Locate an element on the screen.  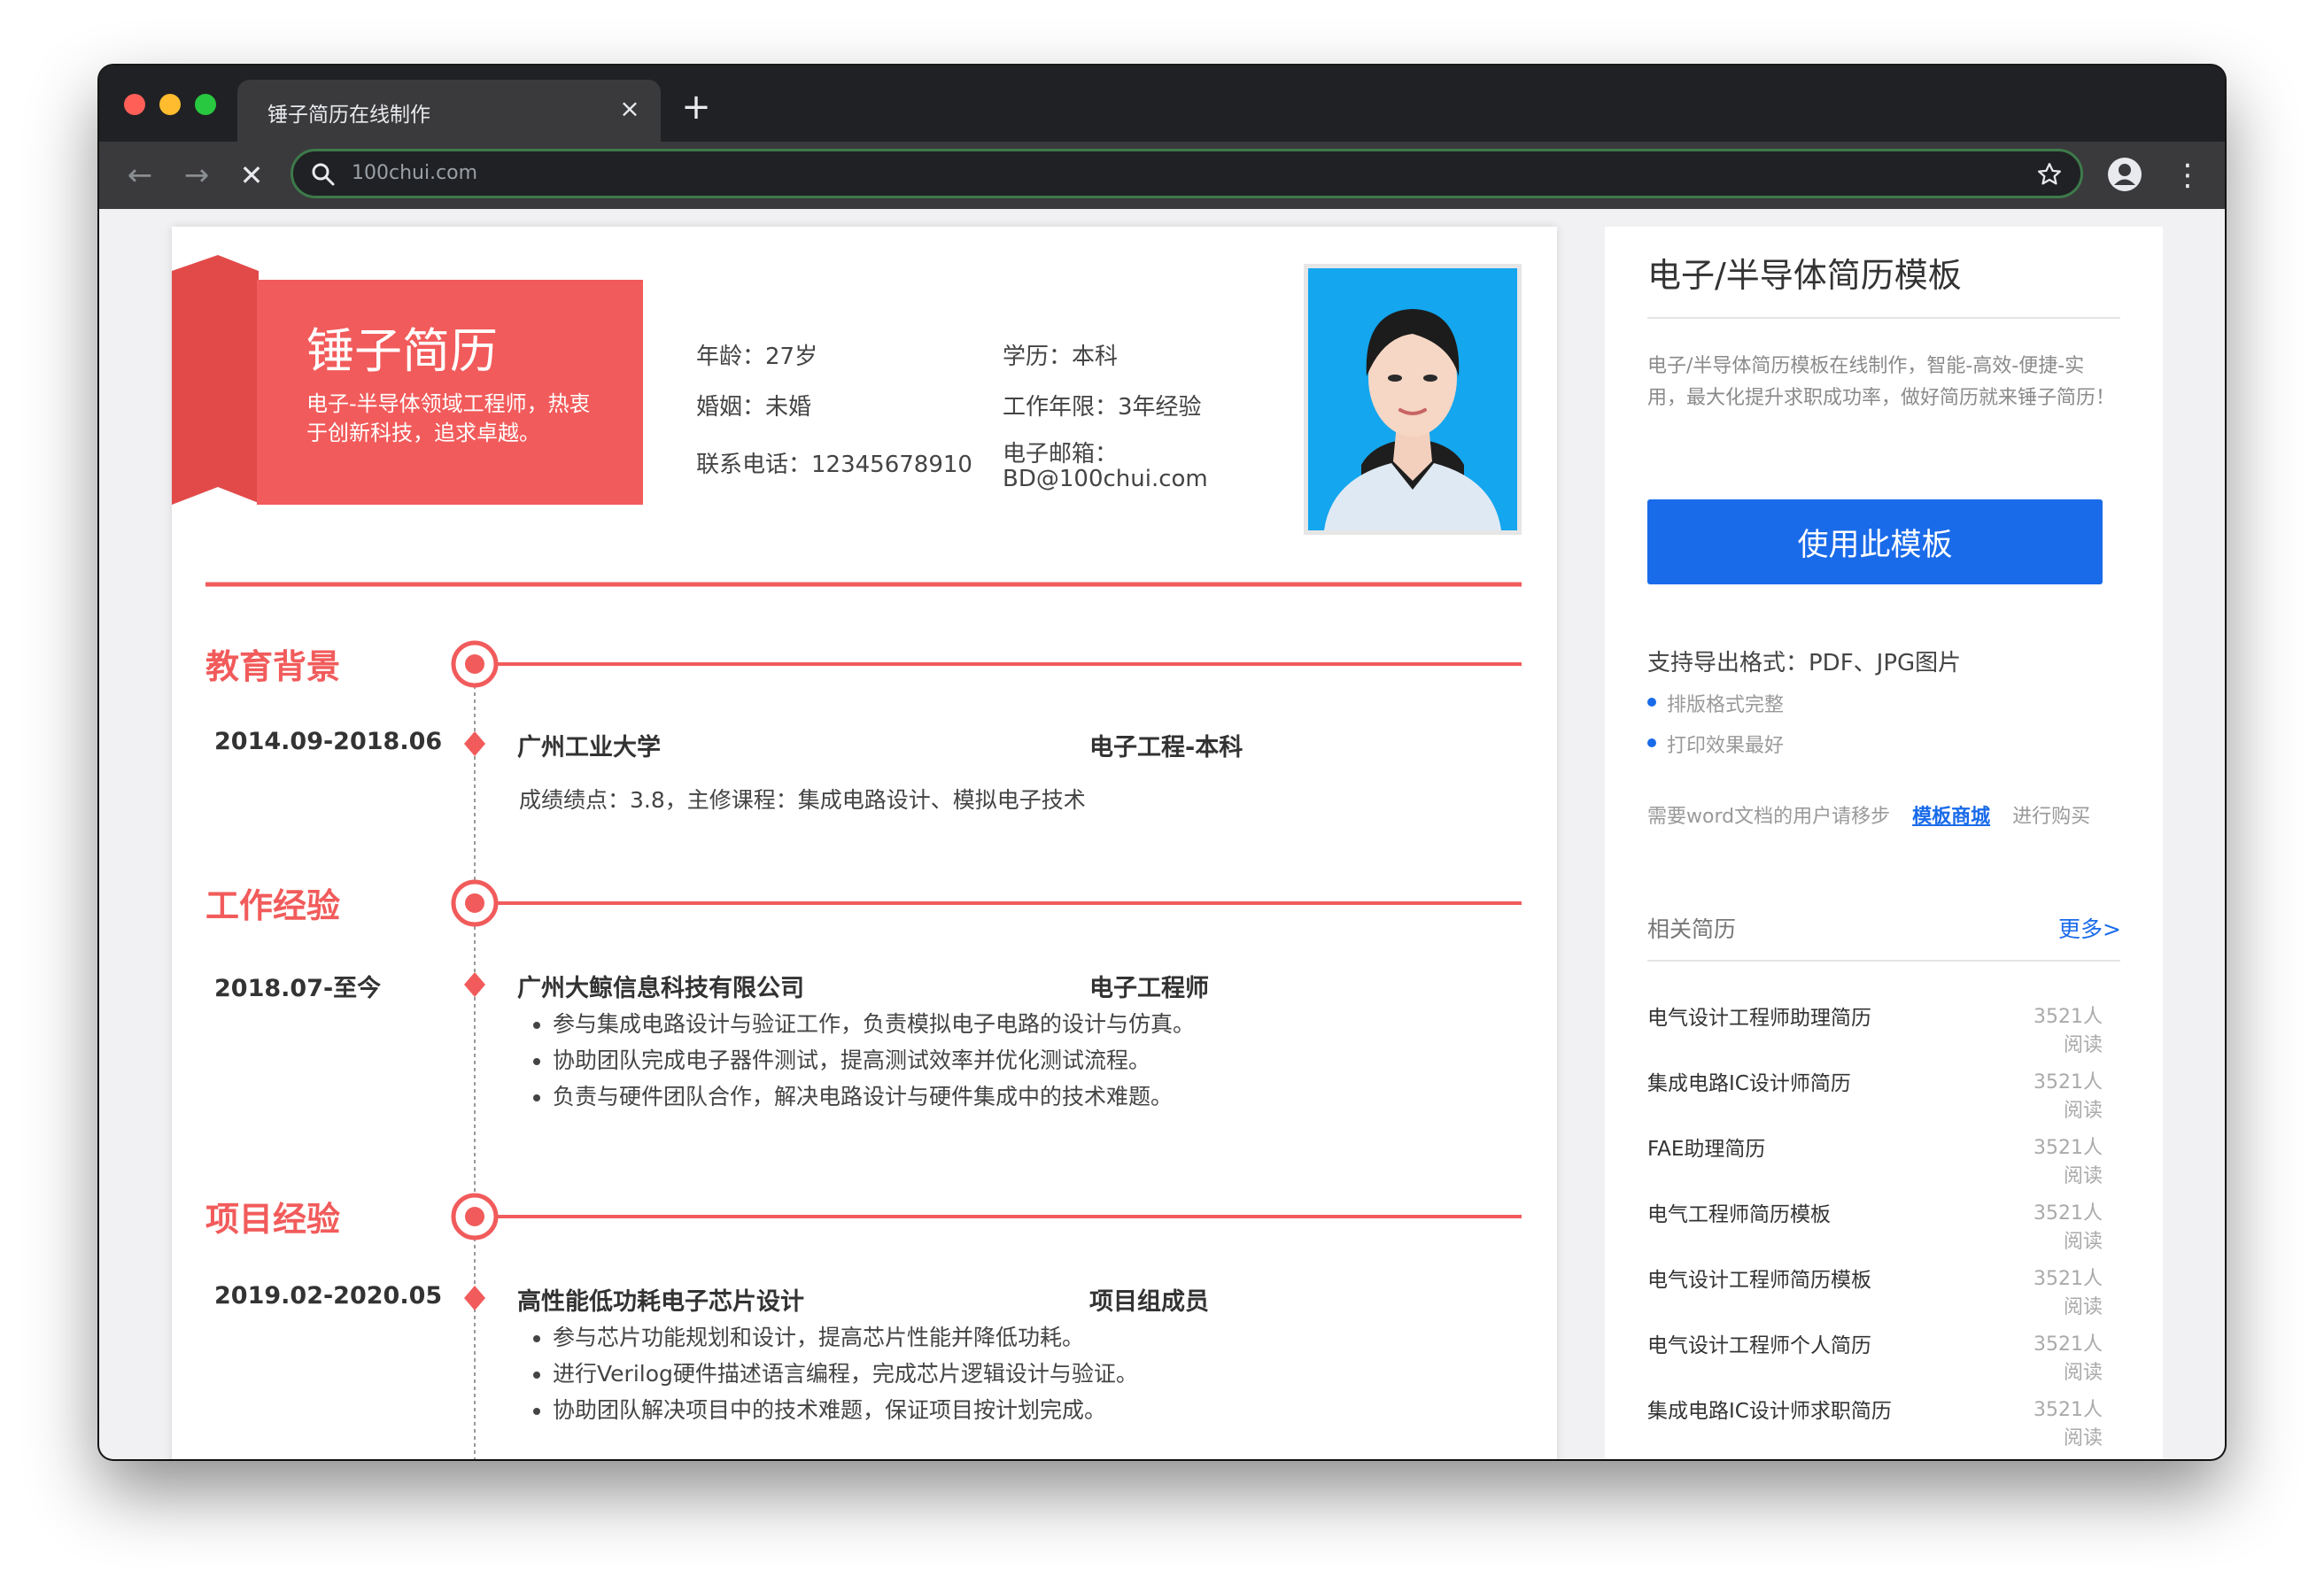
word-note-suffix: 进行购买 is located at coordinates (2051, 817).